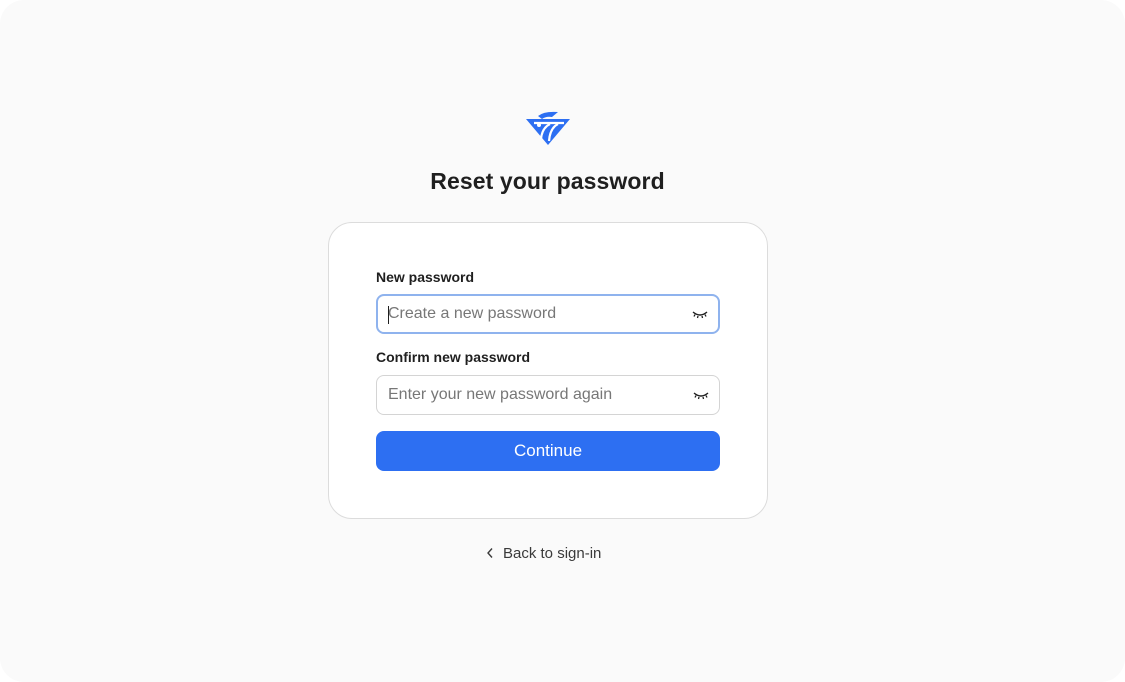 This screenshot has height=682, width=1125. I want to click on confirm-password-label: Confirm new password, so click(453, 357).